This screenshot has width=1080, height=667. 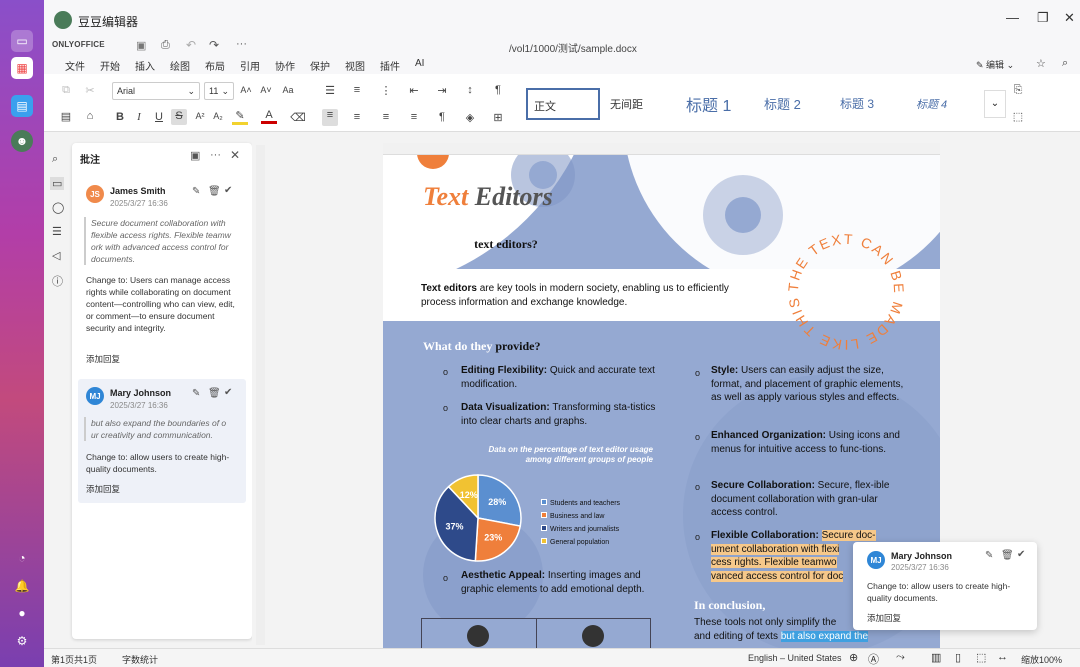 What do you see at coordinates (498, 90) in the screenshot?
I see `paragraph-icon: ¶` at bounding box center [498, 90].